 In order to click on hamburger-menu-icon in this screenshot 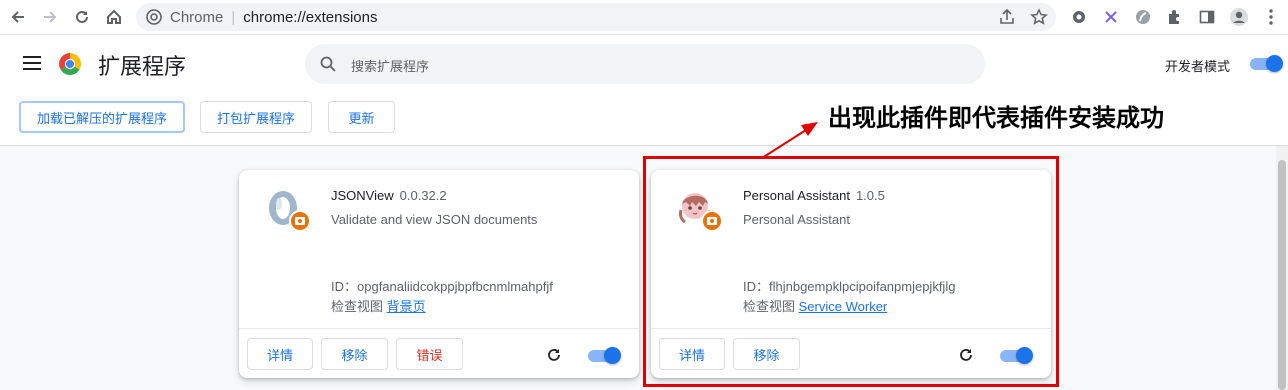, I will do `click(32, 65)`.